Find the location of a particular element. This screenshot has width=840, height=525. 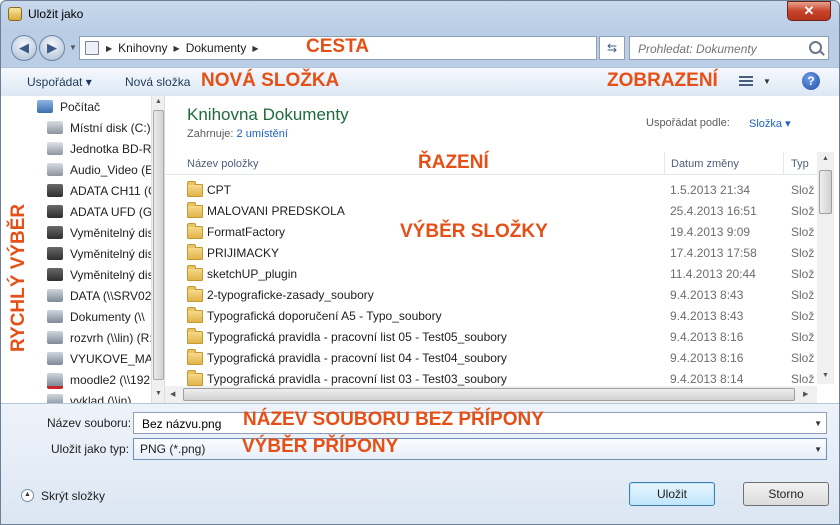

file-row: PRIJIMACKY 17.4.2013 17:58 Složk is located at coordinates (490, 253).